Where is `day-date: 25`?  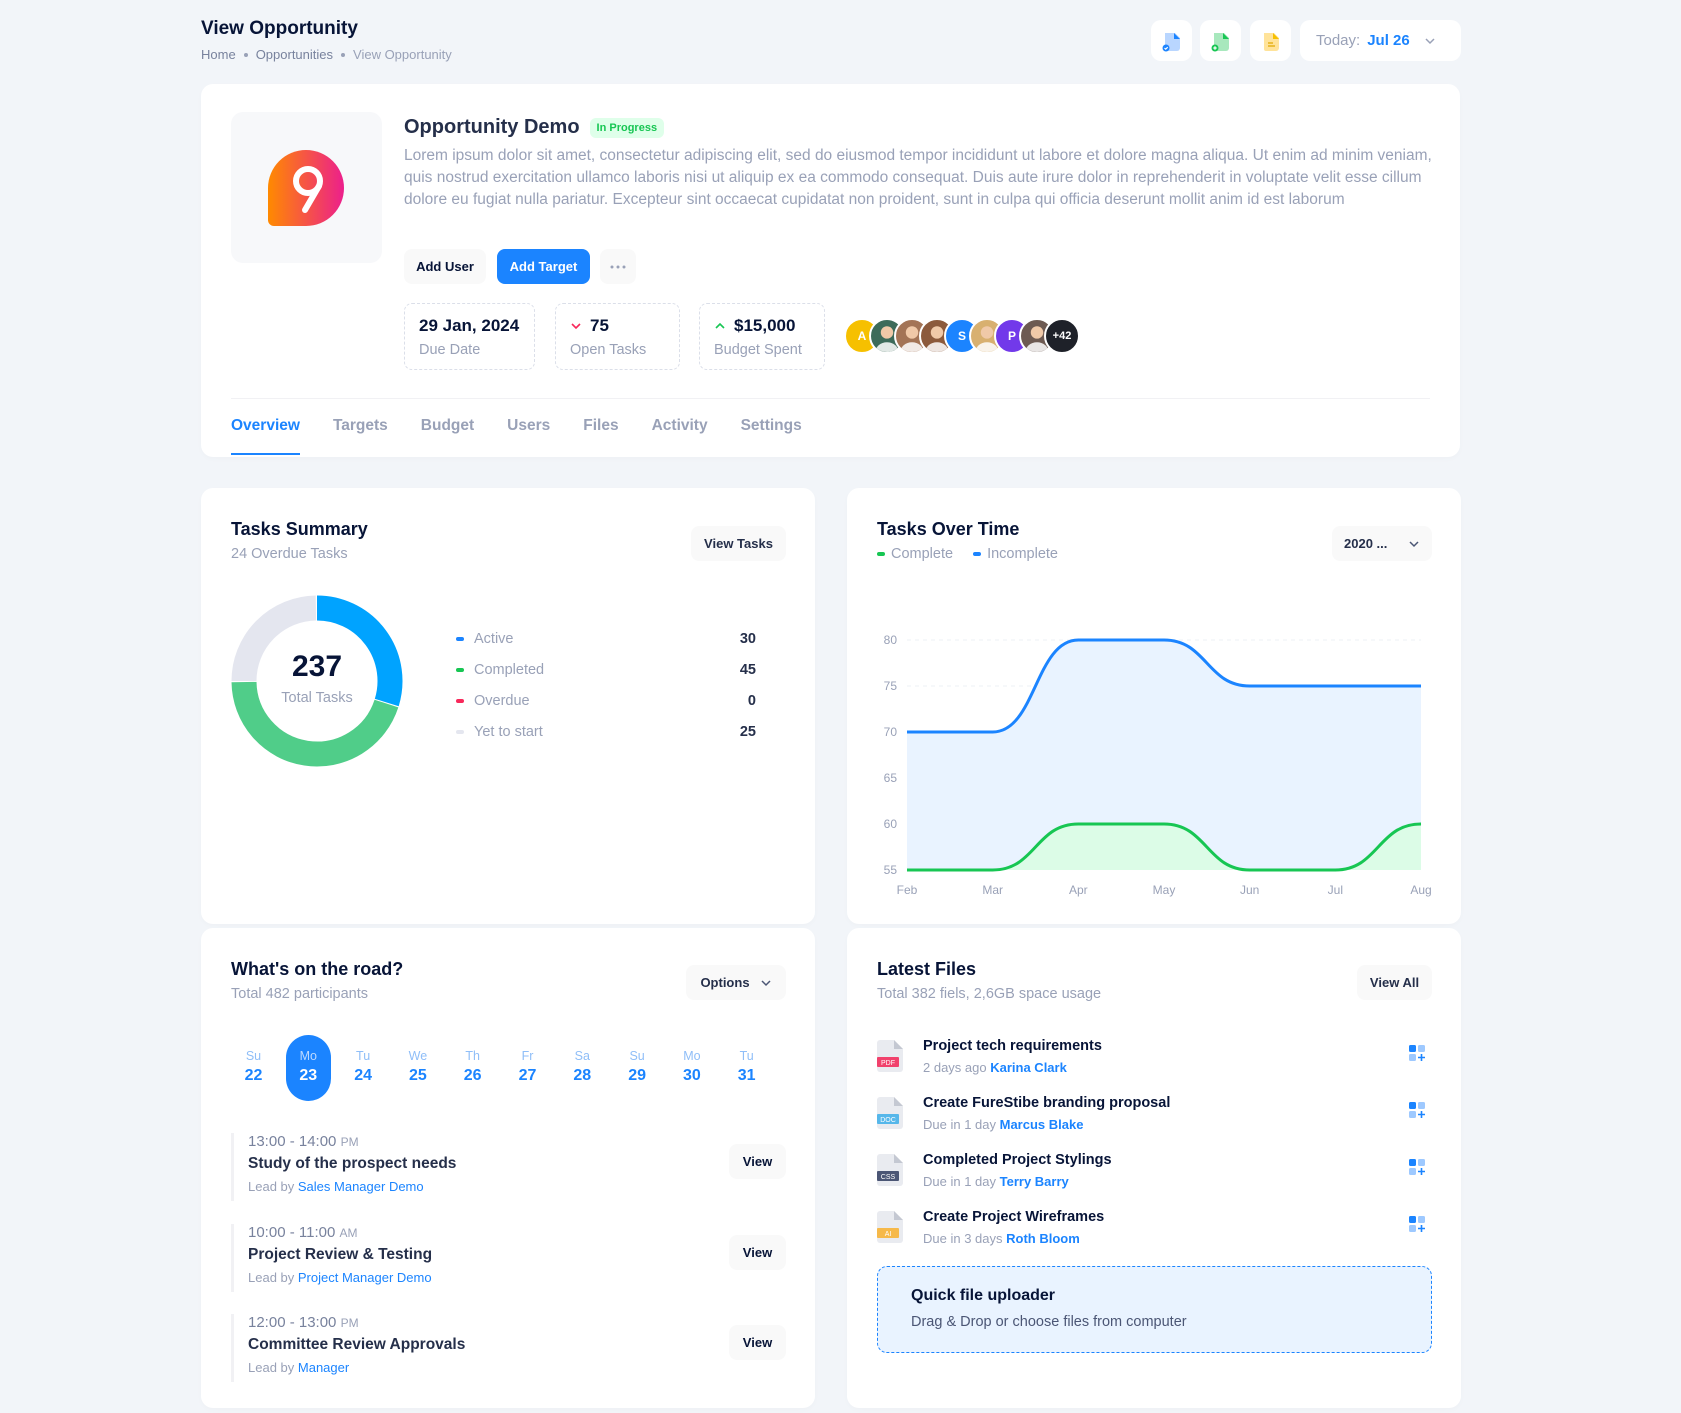 day-date: 25 is located at coordinates (417, 1075).